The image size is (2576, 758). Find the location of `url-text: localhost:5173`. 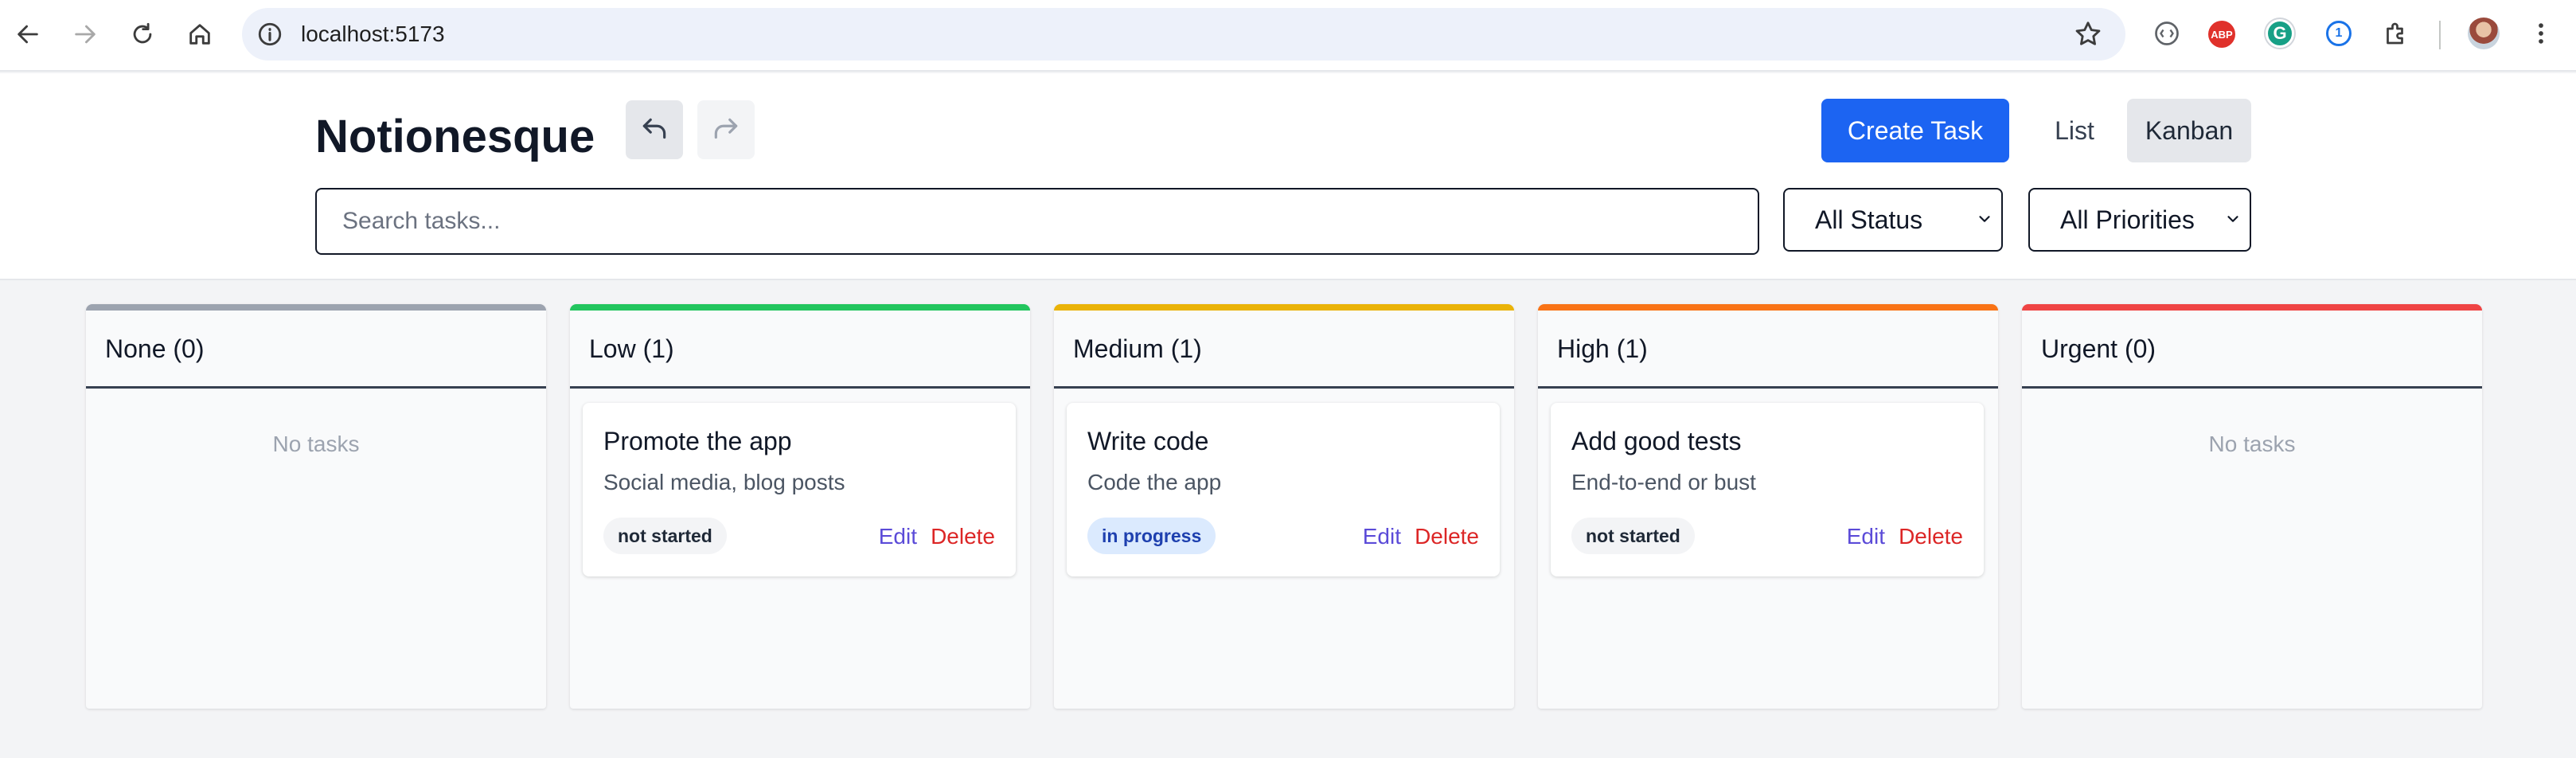

url-text: localhost:5173 is located at coordinates (373, 34).